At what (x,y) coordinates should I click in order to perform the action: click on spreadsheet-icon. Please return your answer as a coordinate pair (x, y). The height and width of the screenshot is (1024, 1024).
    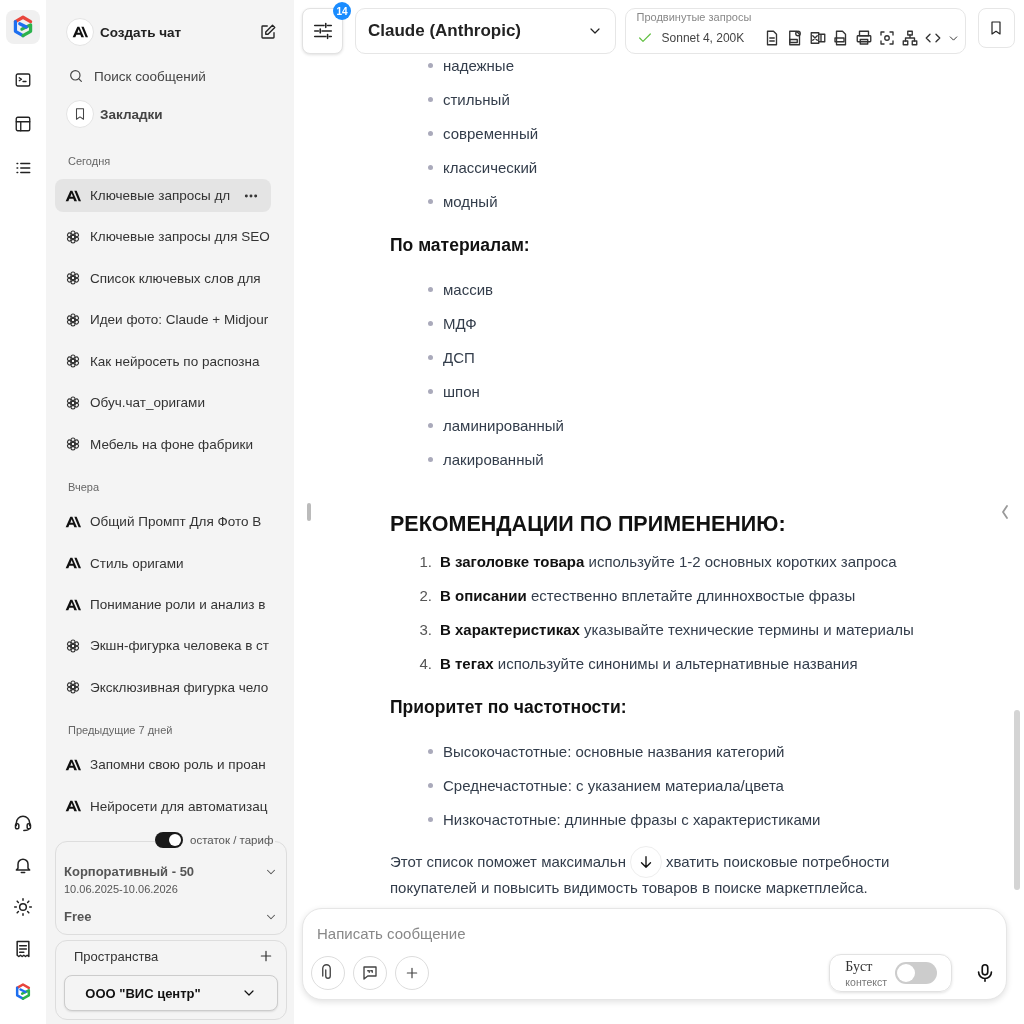
    Looking at the image, I should click on (818, 38).